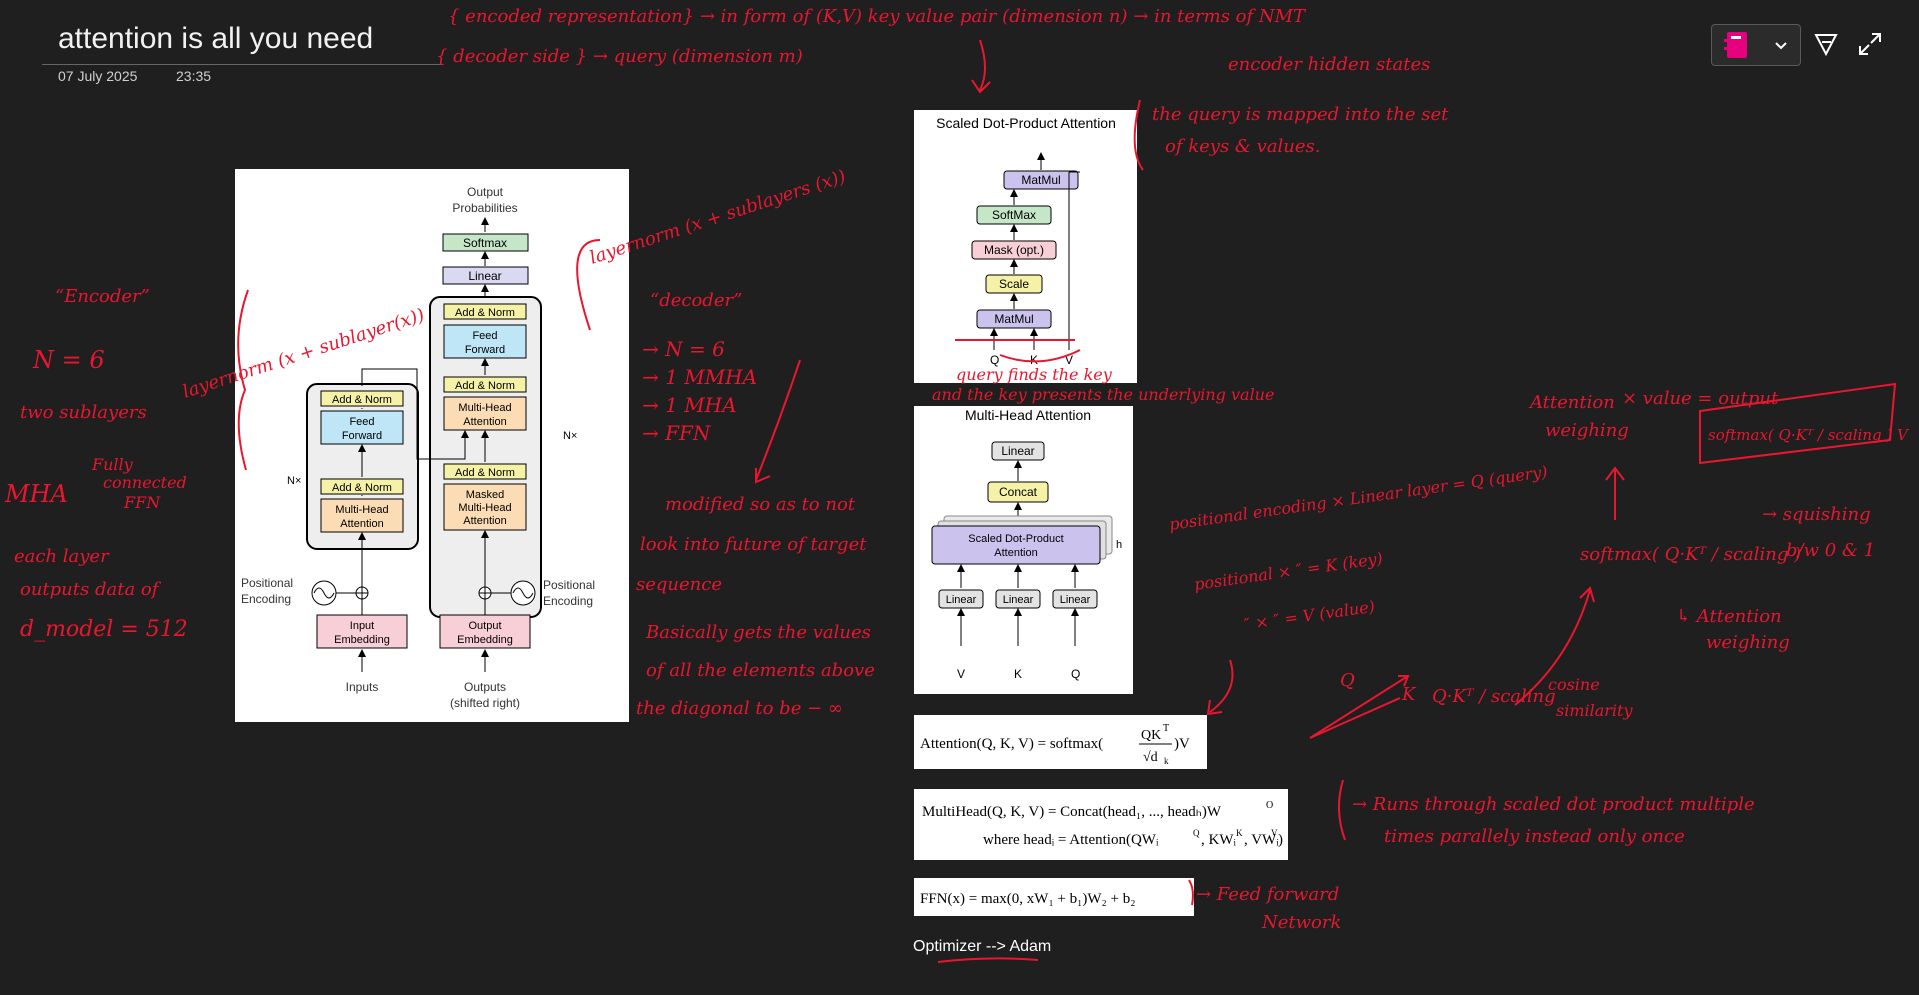  Describe the element at coordinates (619, 56) in the screenshot. I see `ink-top-line-2: { decoder side } → query (dimension m)` at that location.